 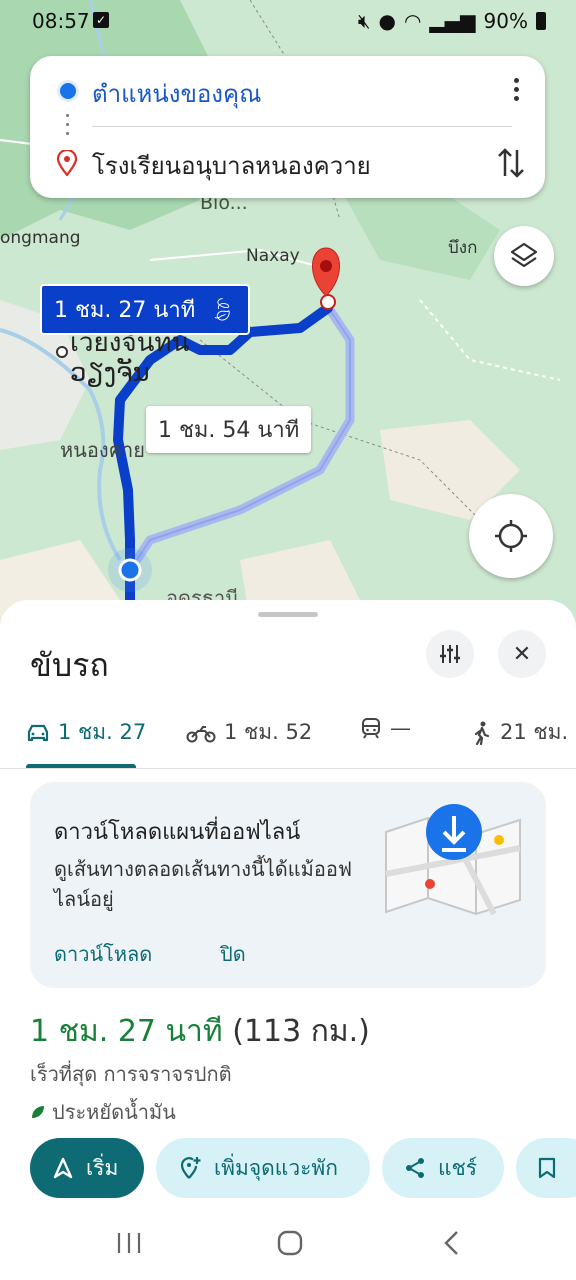 What do you see at coordinates (67, 163) in the screenshot?
I see `destination-pin-icon` at bounding box center [67, 163].